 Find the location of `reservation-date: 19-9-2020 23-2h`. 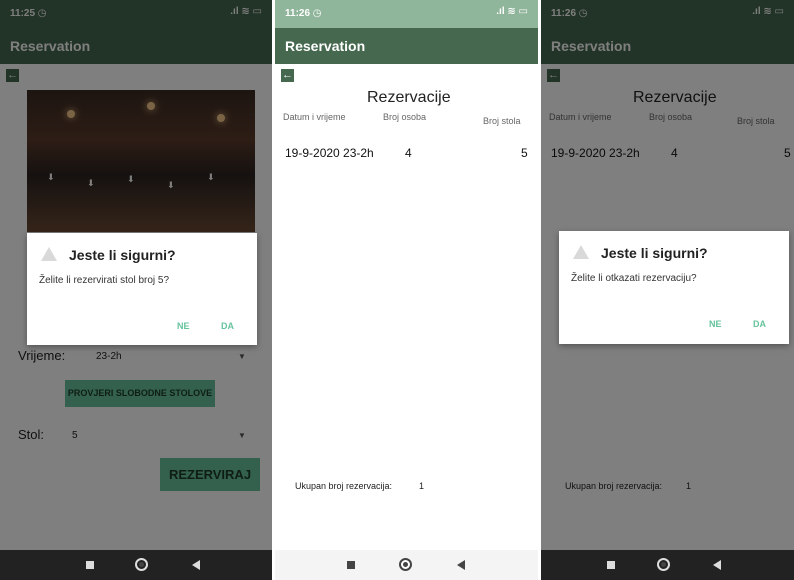

reservation-date: 19-9-2020 23-2h is located at coordinates (329, 153).